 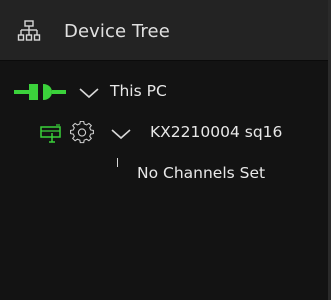 What do you see at coordinates (138, 91) in the screenshot?
I see `tree-node-label: This PC` at bounding box center [138, 91].